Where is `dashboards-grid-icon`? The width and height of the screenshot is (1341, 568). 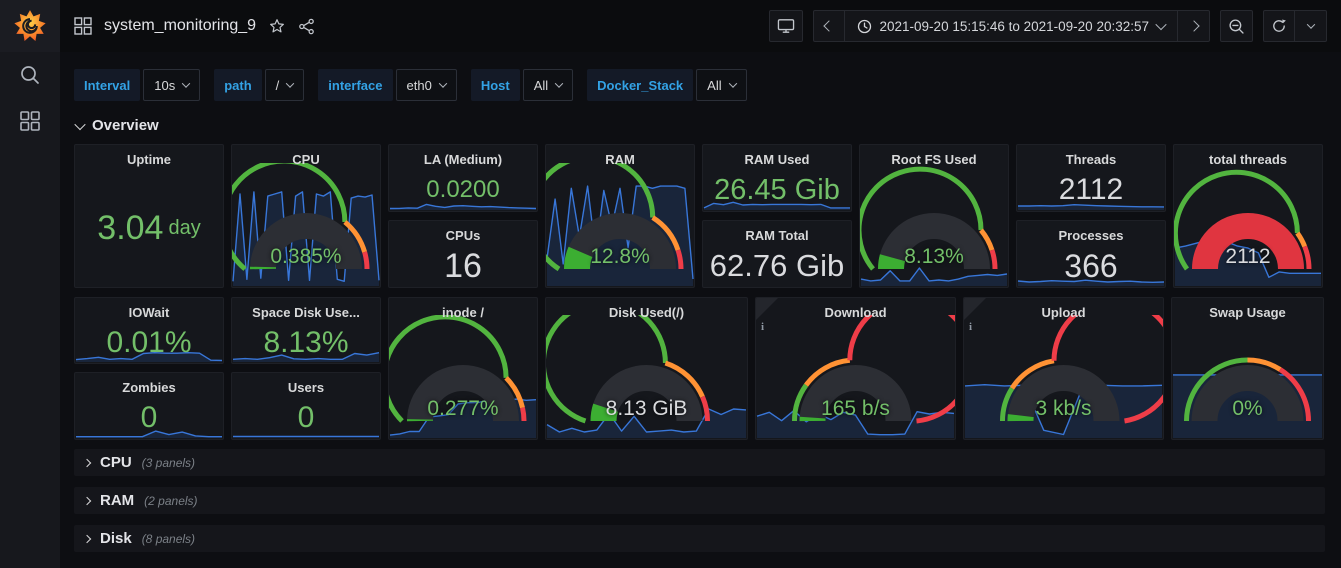
dashboards-grid-icon is located at coordinates (30, 121).